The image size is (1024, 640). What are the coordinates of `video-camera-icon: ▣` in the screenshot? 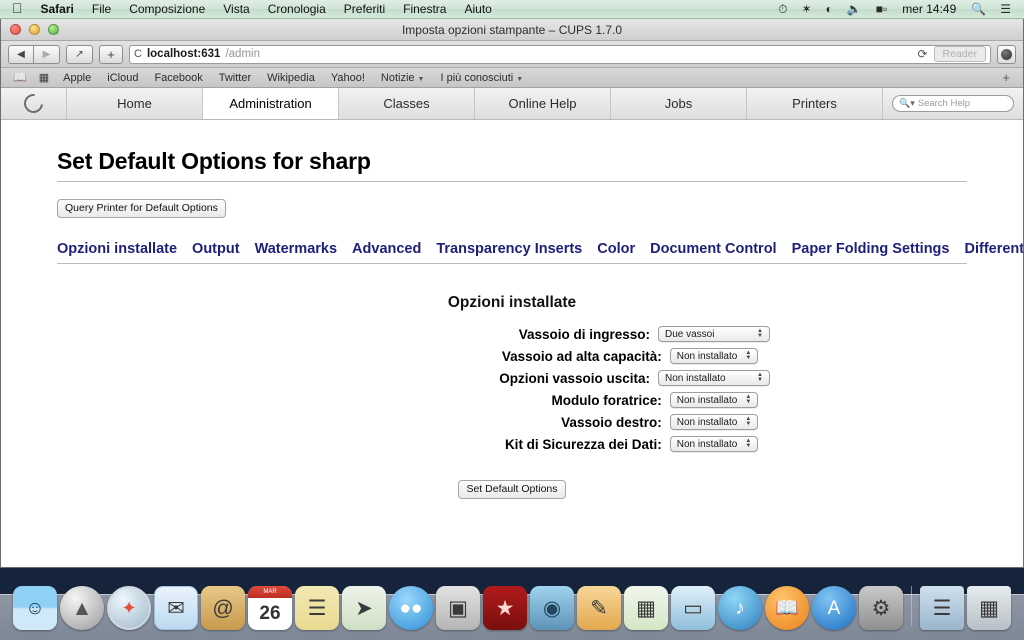 It's located at (458, 608).